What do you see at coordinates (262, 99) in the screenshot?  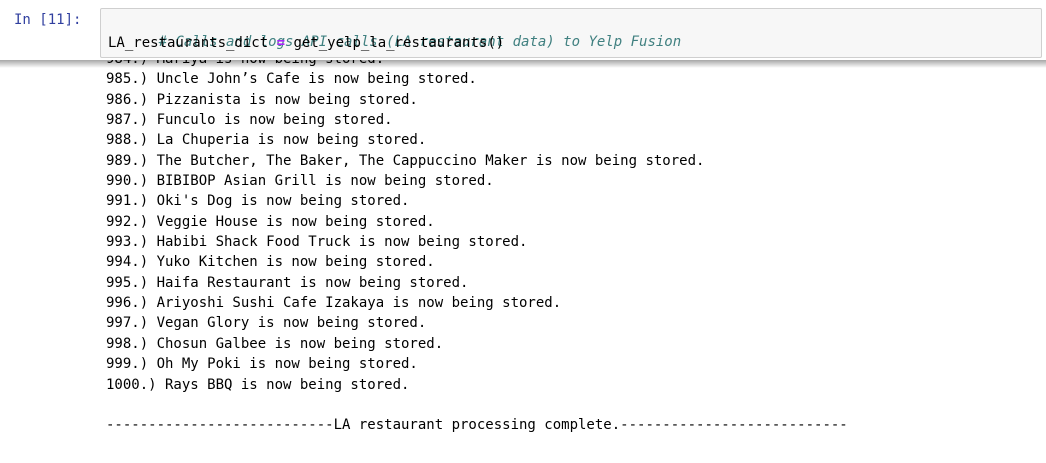 I see `output-line: 986.) Pizzanista is now being stored.` at bounding box center [262, 99].